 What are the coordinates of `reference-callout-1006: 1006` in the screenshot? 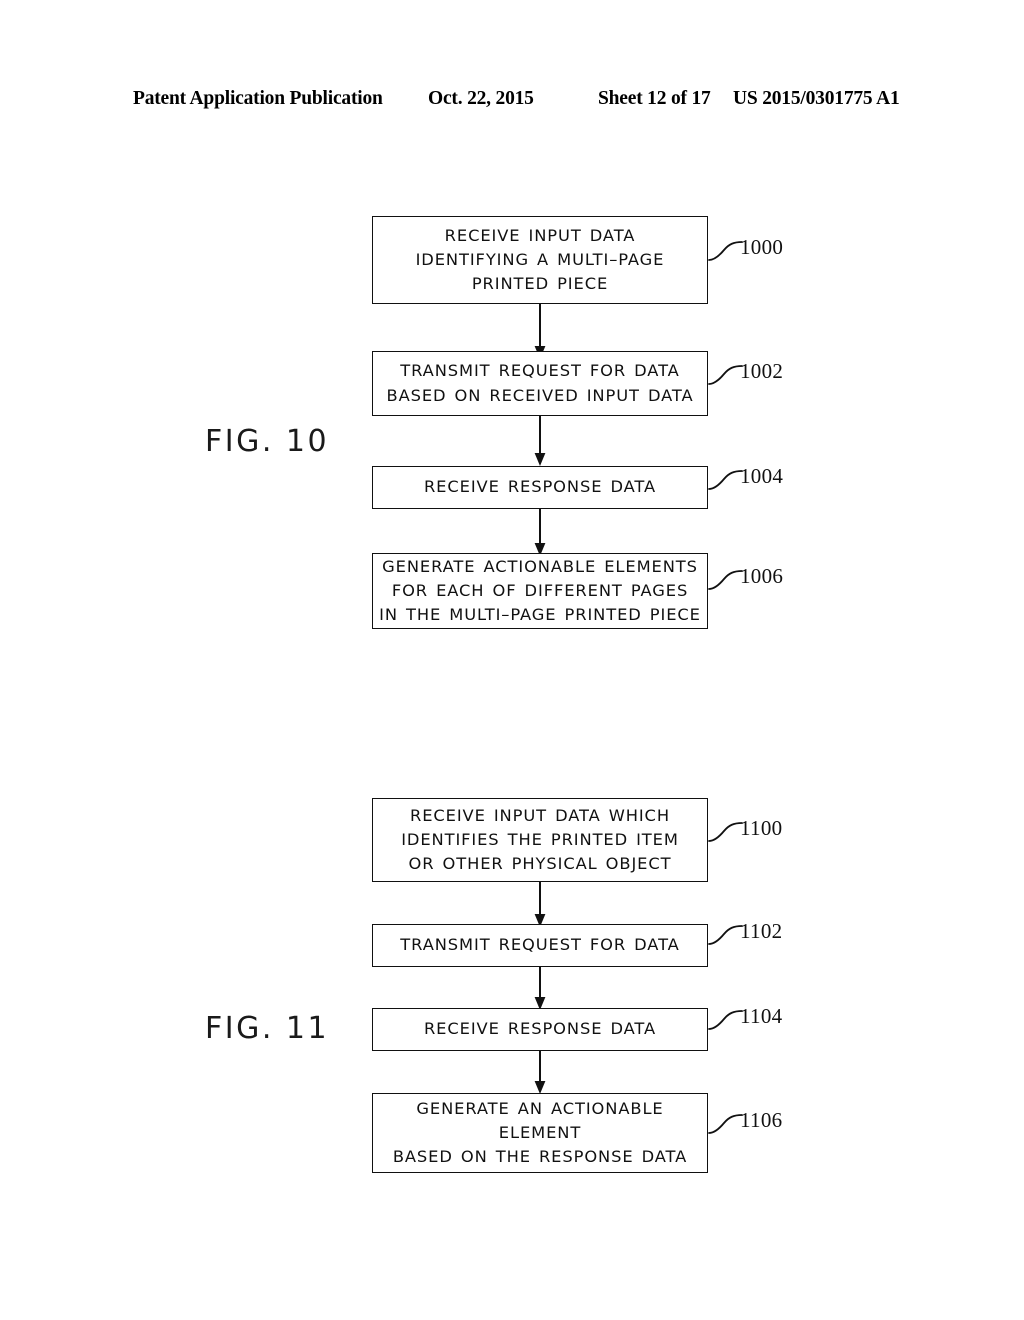 It's located at (763, 578).